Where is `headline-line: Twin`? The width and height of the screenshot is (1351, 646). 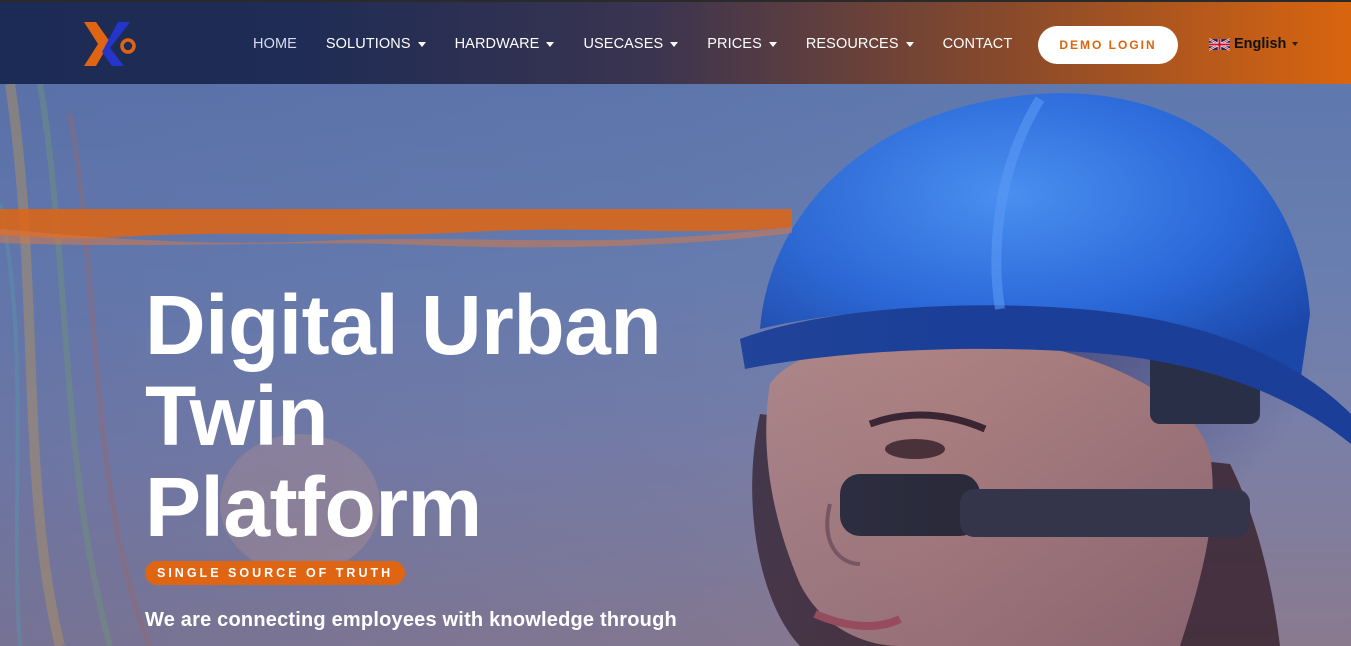 headline-line: Twin is located at coordinates (237, 416).